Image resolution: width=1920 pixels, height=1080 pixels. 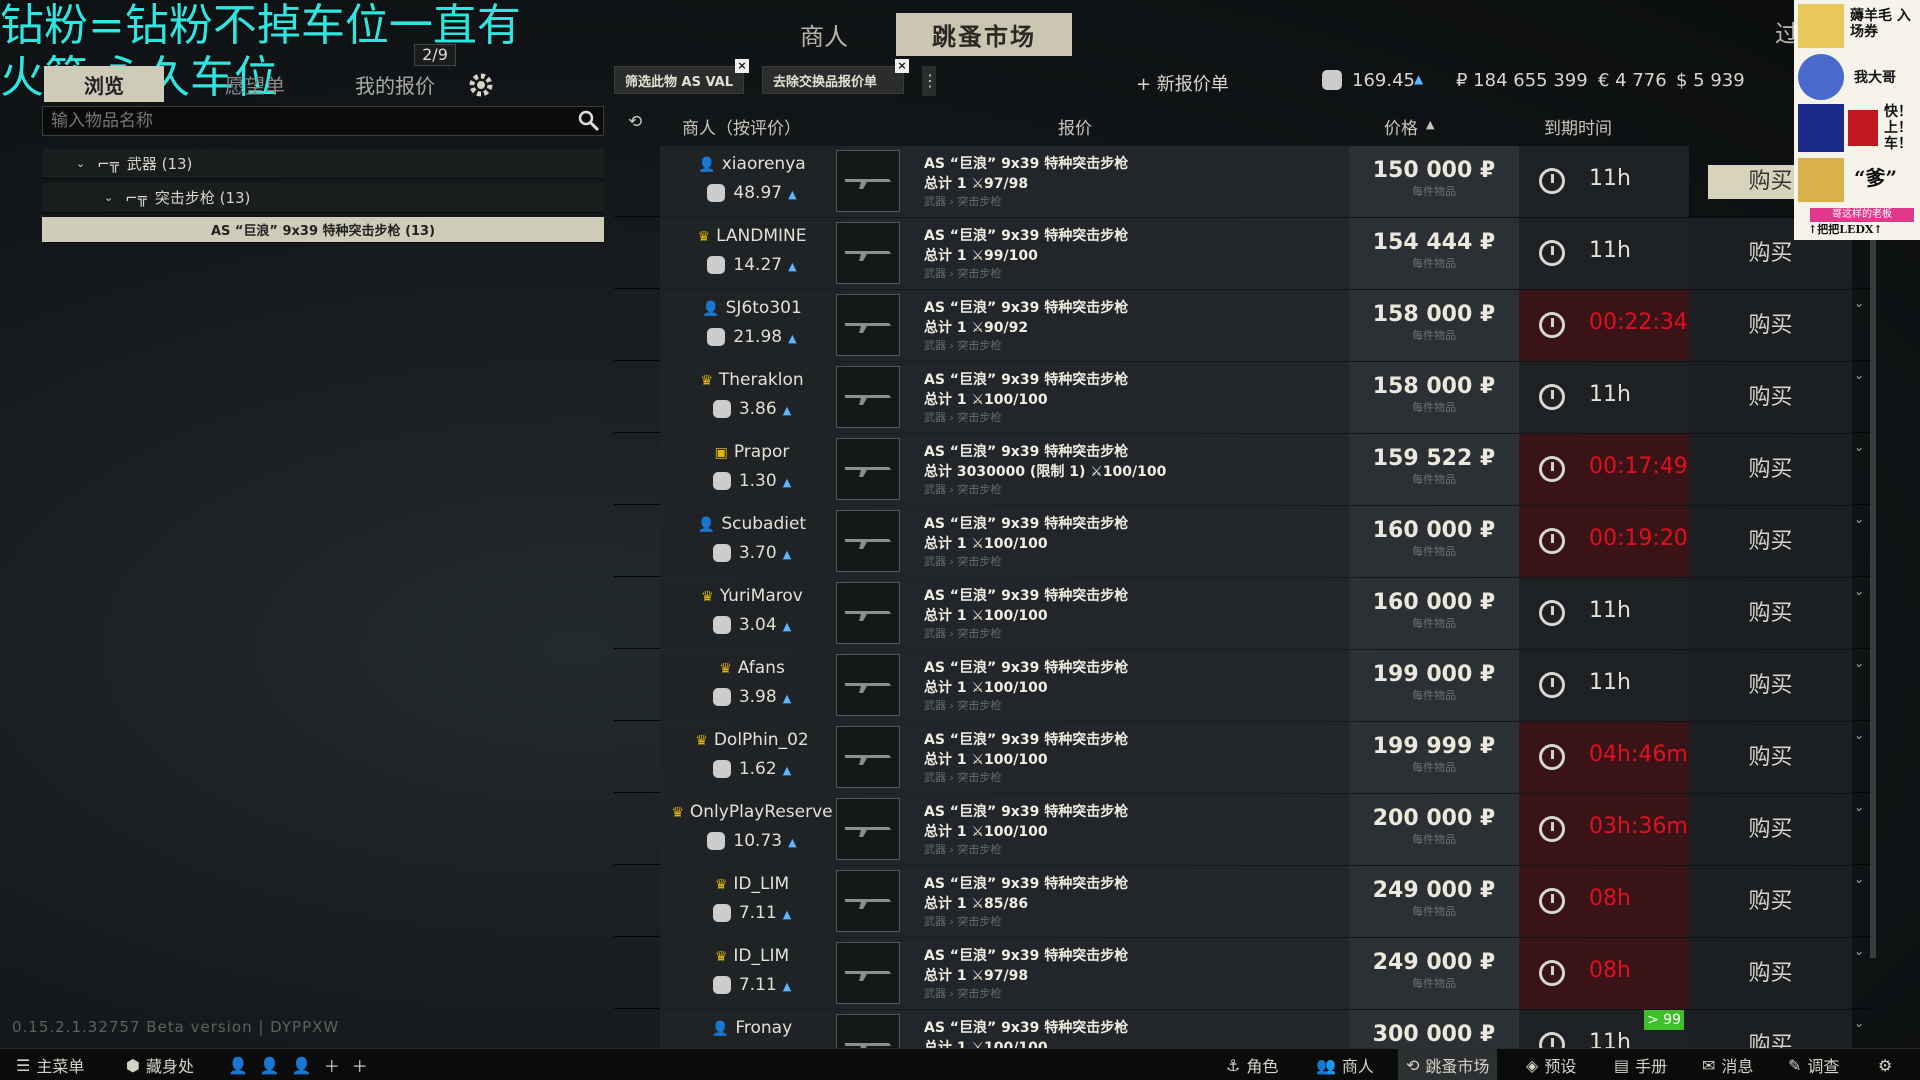 I want to click on seller-name: ♛ LANDMINE, so click(x=752, y=236).